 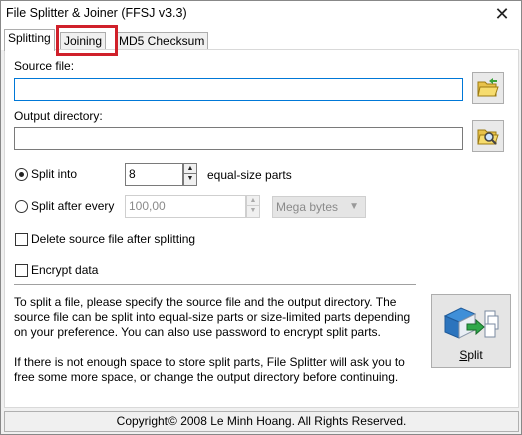 What do you see at coordinates (65, 270) in the screenshot?
I see `encrypt-data-label: Encrypt data` at bounding box center [65, 270].